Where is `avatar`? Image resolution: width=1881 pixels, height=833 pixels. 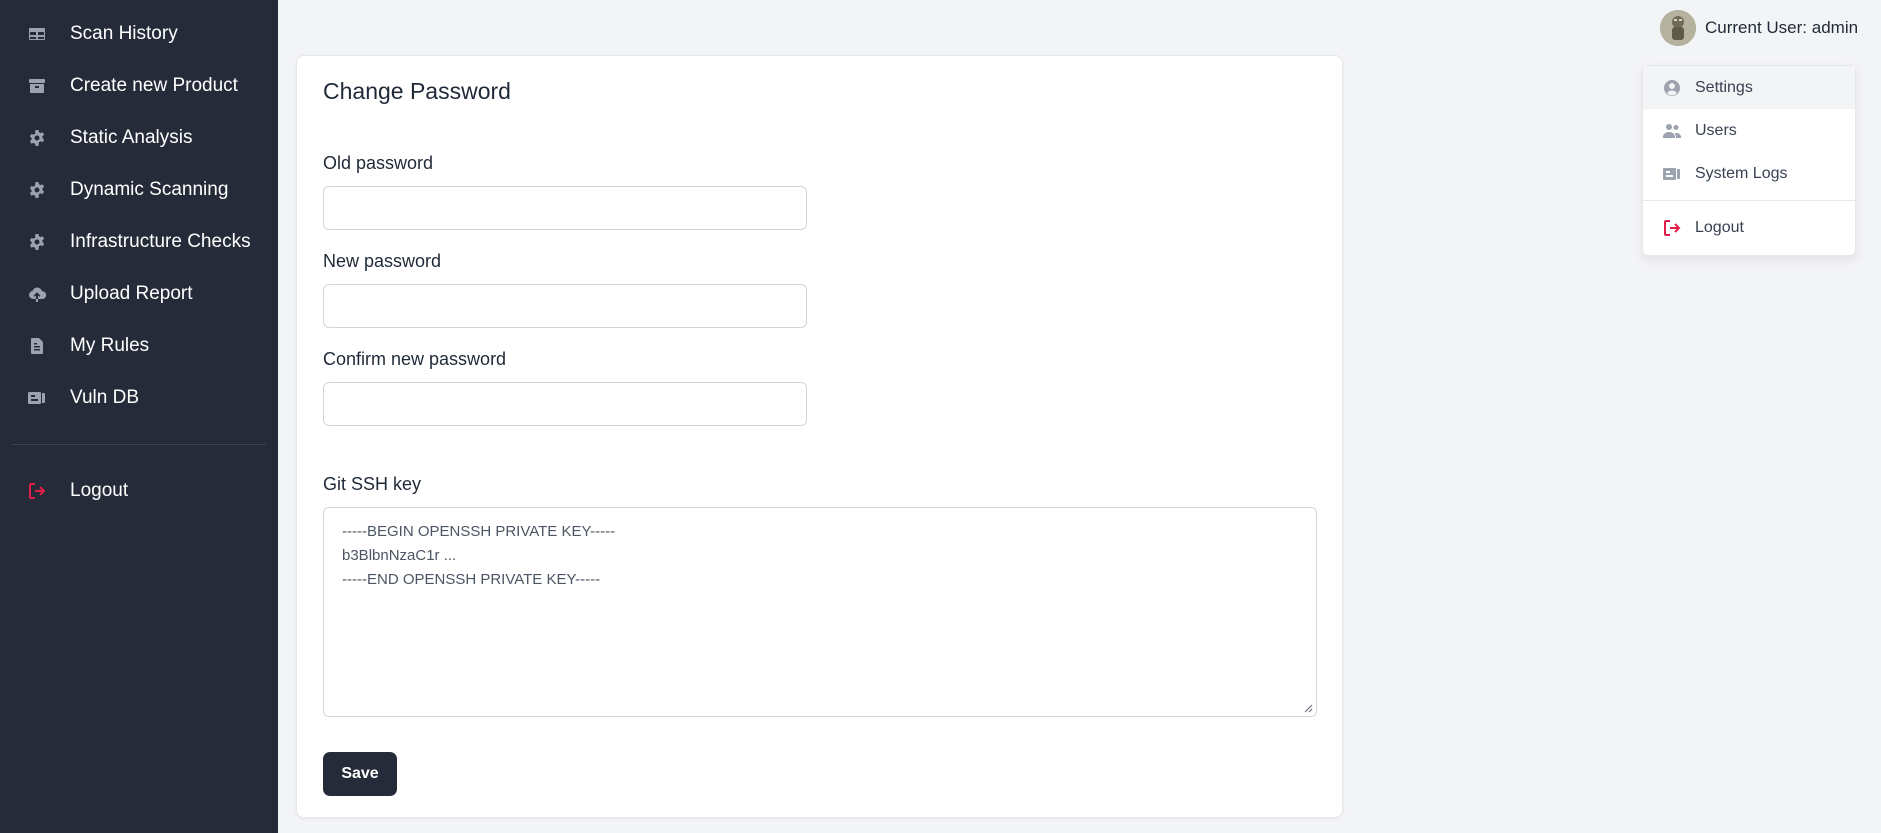 avatar is located at coordinates (1678, 28).